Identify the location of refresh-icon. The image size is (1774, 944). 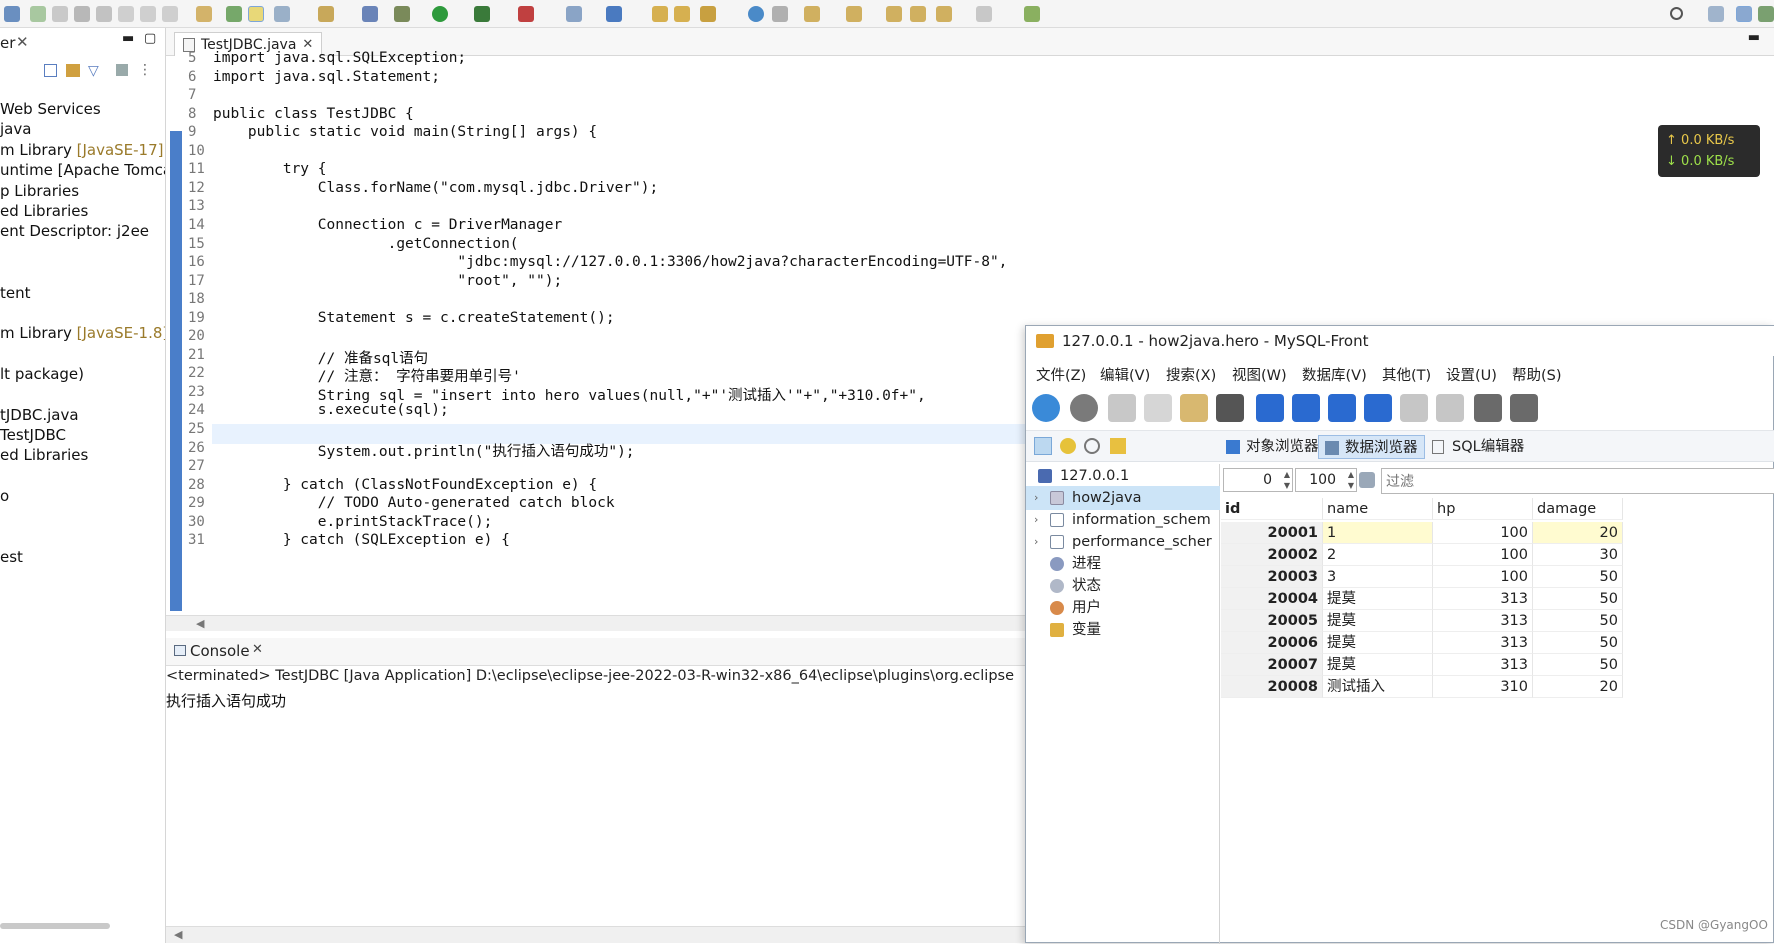
(1046, 408).